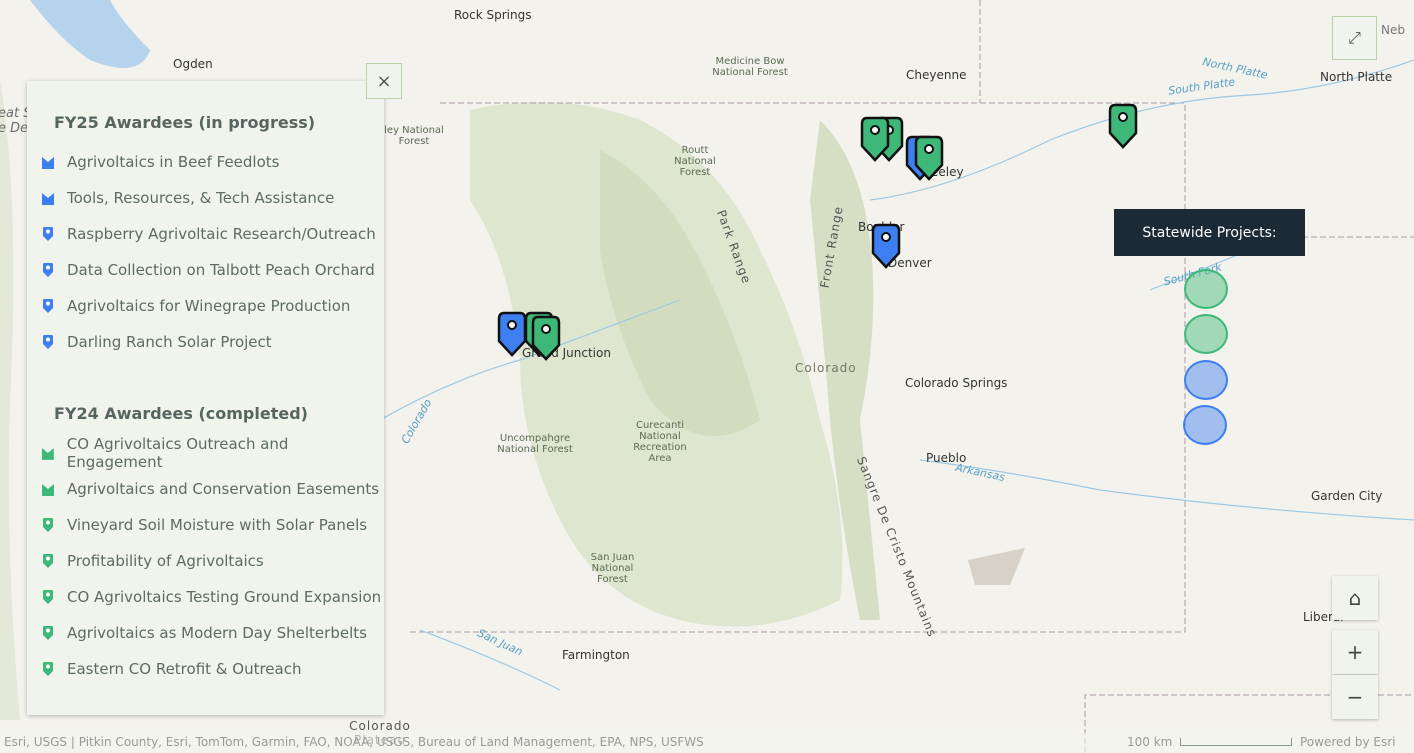 Image resolution: width=1414 pixels, height=753 pixels. What do you see at coordinates (223, 489) in the screenshot?
I see `legend-item-label: Agrivoltaics and Conservation Easements` at bounding box center [223, 489].